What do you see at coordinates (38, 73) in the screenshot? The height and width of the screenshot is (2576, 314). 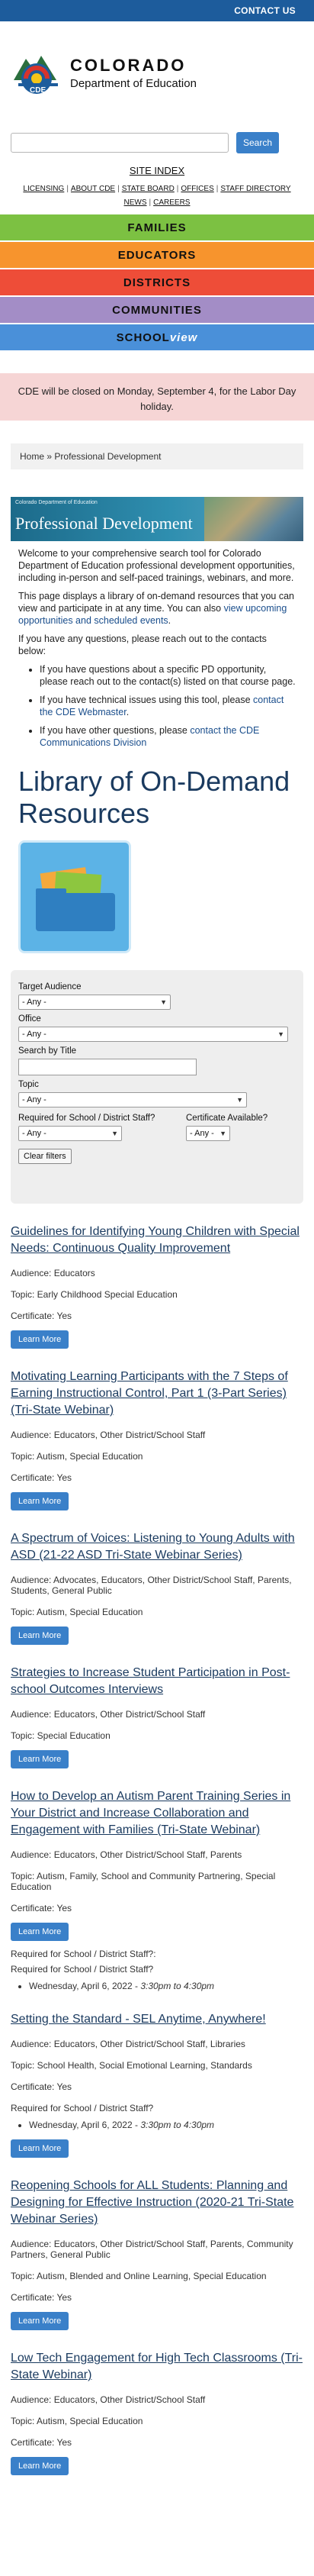 I see `colorado-logo-icon: CDE` at bounding box center [38, 73].